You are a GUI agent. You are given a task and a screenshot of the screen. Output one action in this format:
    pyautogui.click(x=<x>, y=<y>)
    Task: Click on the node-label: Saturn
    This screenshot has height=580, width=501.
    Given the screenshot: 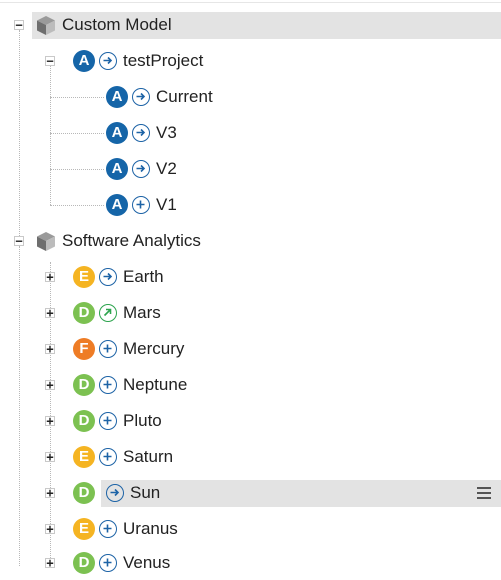 What is the action you would take?
    pyautogui.click(x=148, y=456)
    